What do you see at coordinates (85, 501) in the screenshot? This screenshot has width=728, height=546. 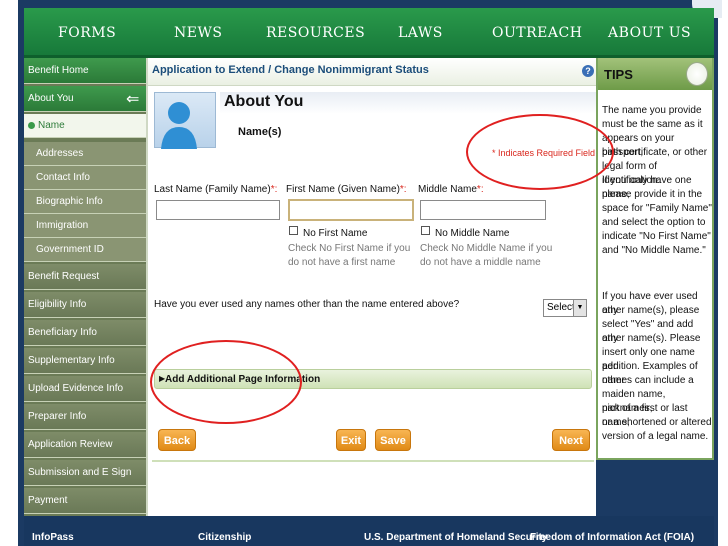 I see `sidebar-item-payment: Payment` at bounding box center [85, 501].